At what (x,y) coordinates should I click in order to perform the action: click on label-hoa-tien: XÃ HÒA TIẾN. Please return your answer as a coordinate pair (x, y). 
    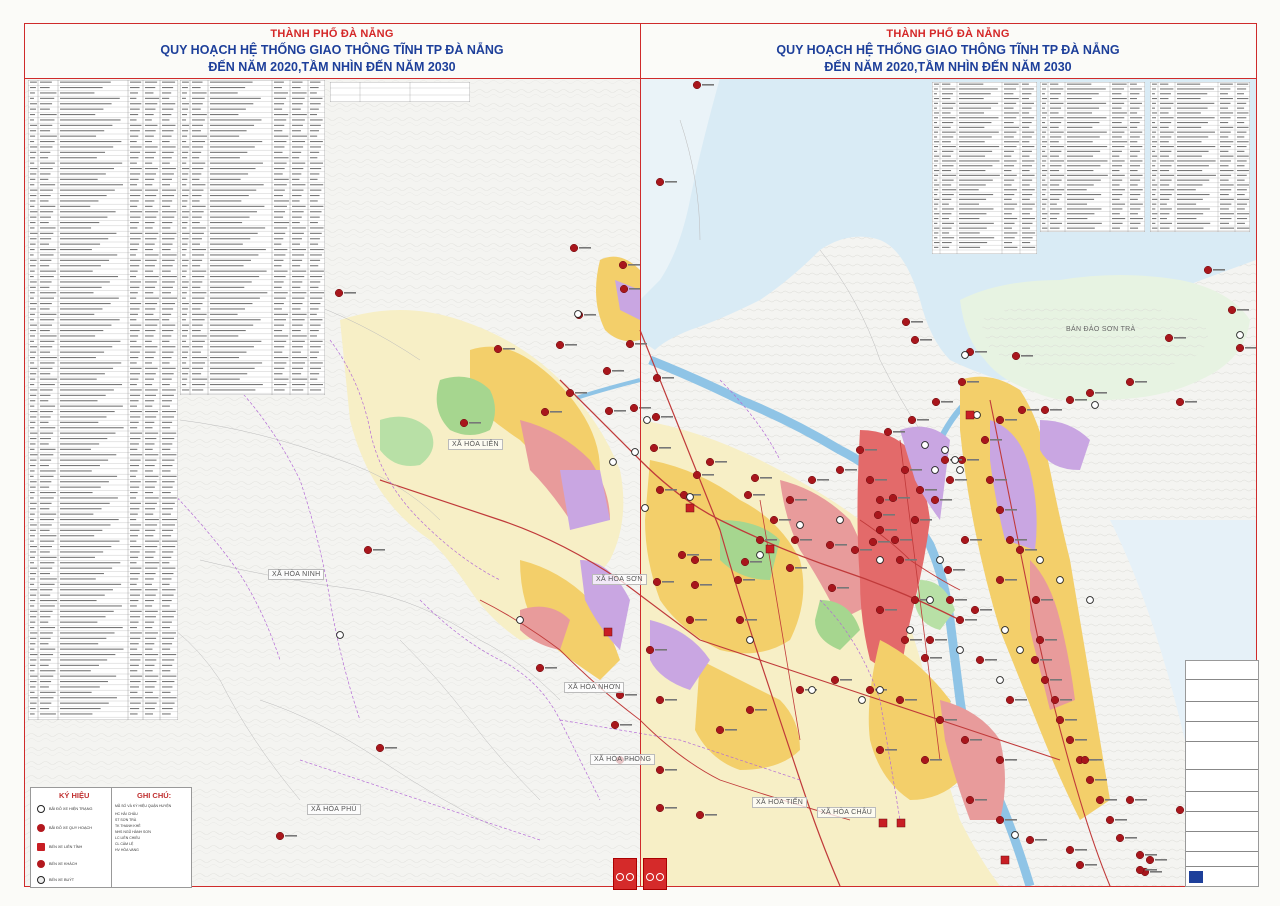
    Looking at the image, I should click on (780, 802).